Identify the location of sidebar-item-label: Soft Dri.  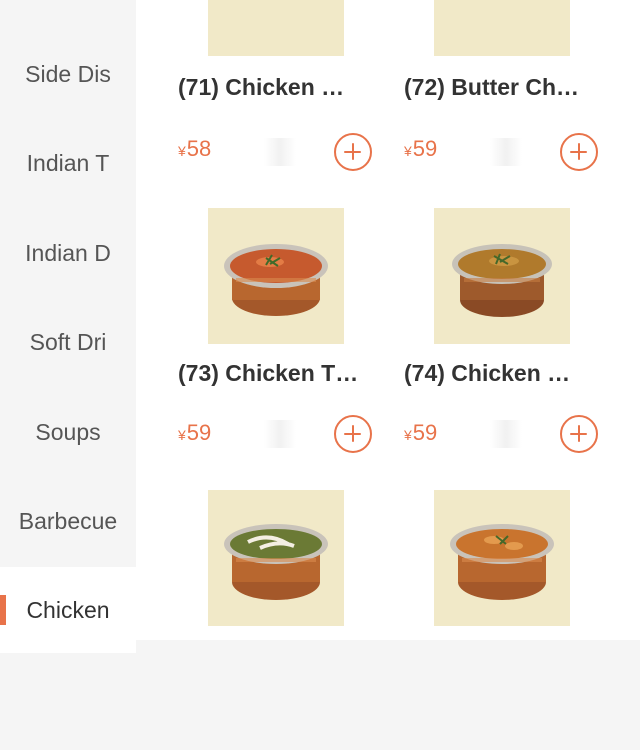
(68, 341).